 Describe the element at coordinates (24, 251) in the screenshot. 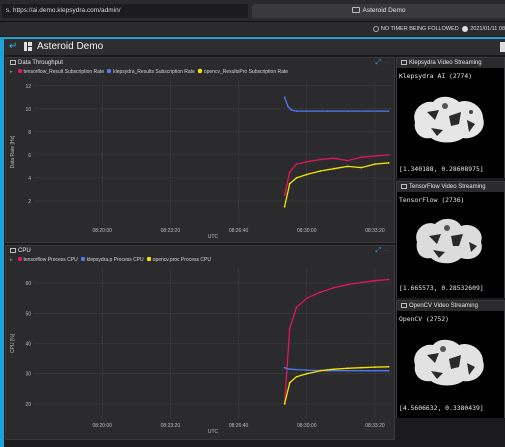

I see `panel-title: CPU` at that location.